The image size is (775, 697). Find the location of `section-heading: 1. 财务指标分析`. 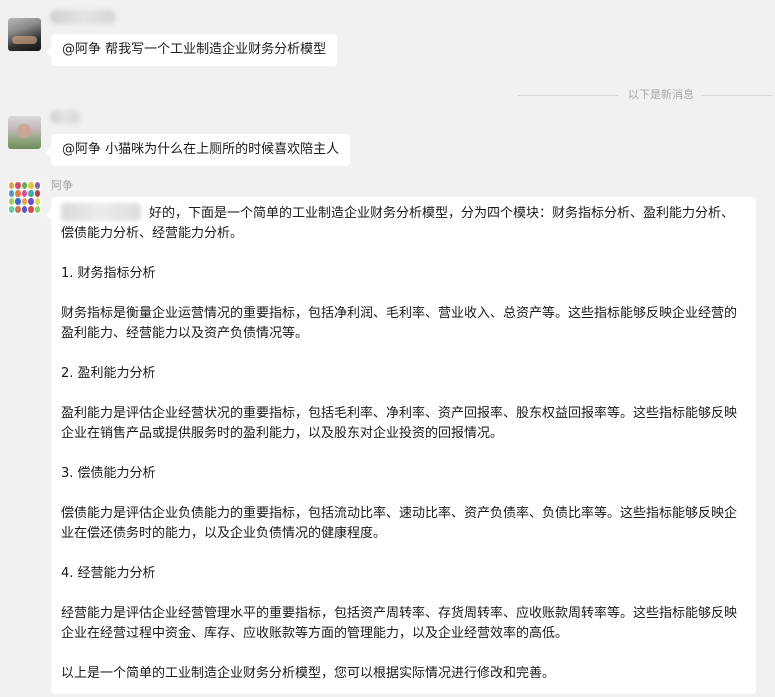

section-heading: 1. 财务指标分析 is located at coordinates (108, 273).